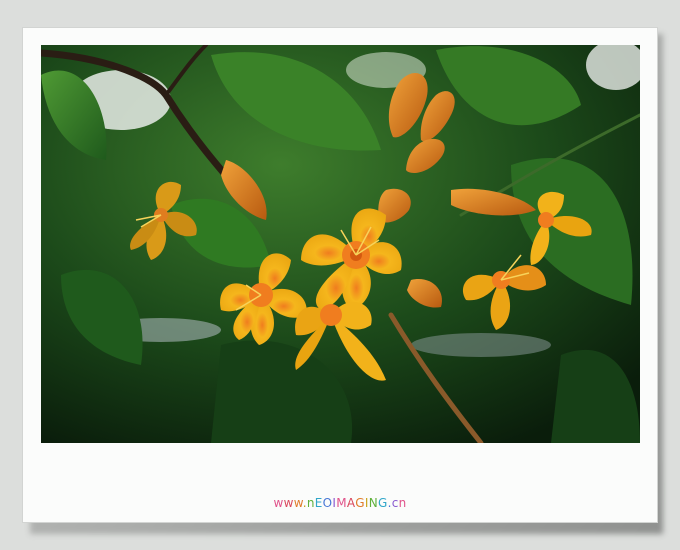  Describe the element at coordinates (395, 503) in the screenshot. I see `watermark-char: c` at that location.